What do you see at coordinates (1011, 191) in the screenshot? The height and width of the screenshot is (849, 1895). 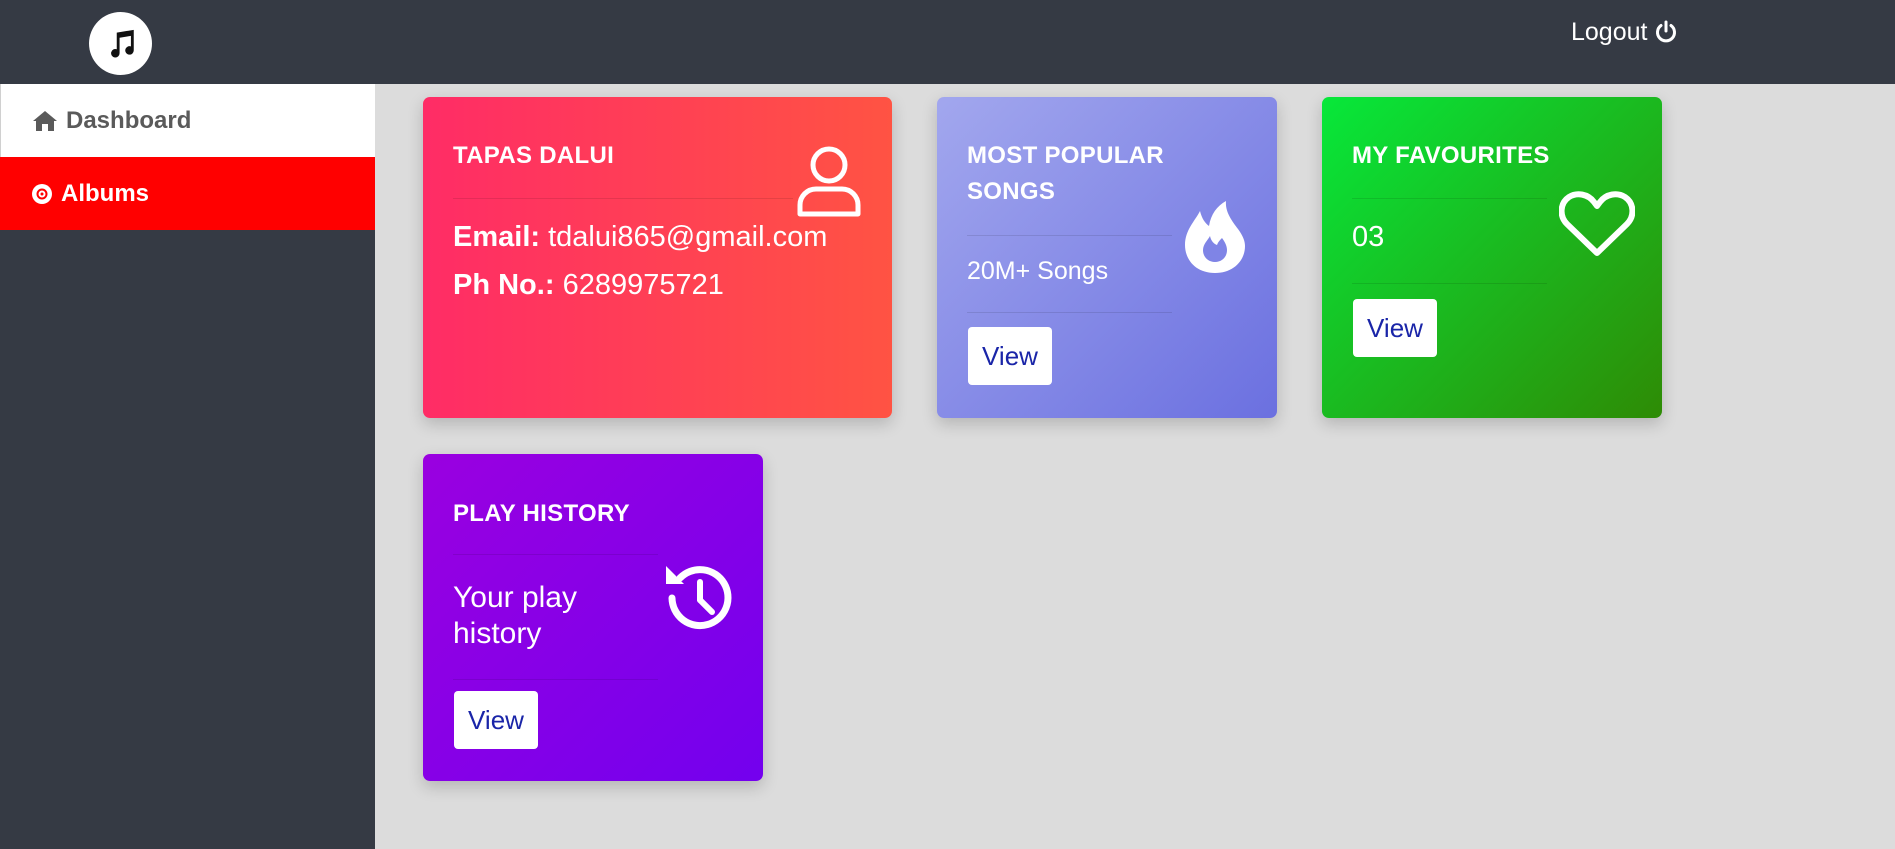 I see `popular-title-line2: SONGS` at bounding box center [1011, 191].